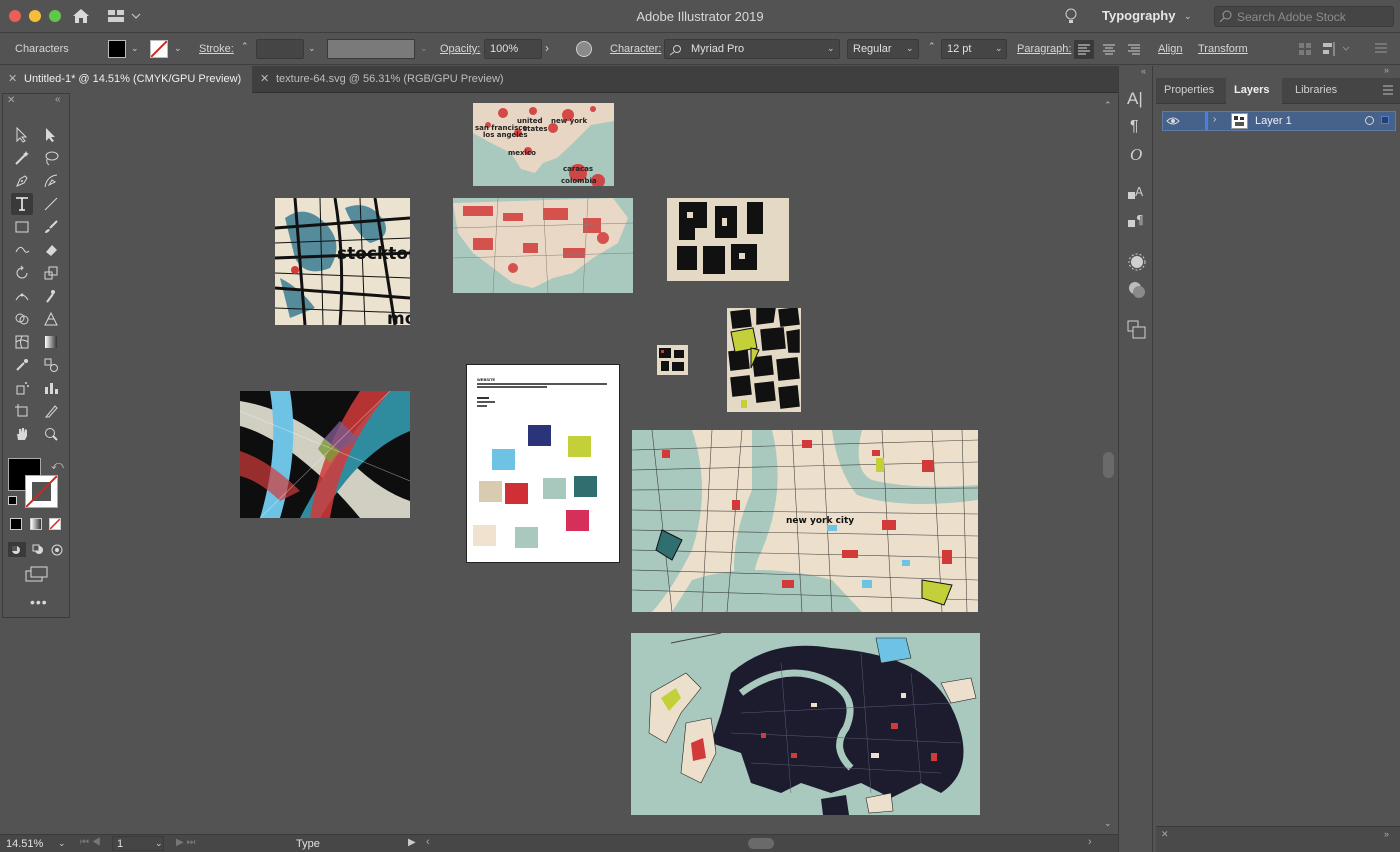 Image resolution: width=1400 pixels, height=852 pixels. I want to click on selection-indicator, so click(1385, 120).